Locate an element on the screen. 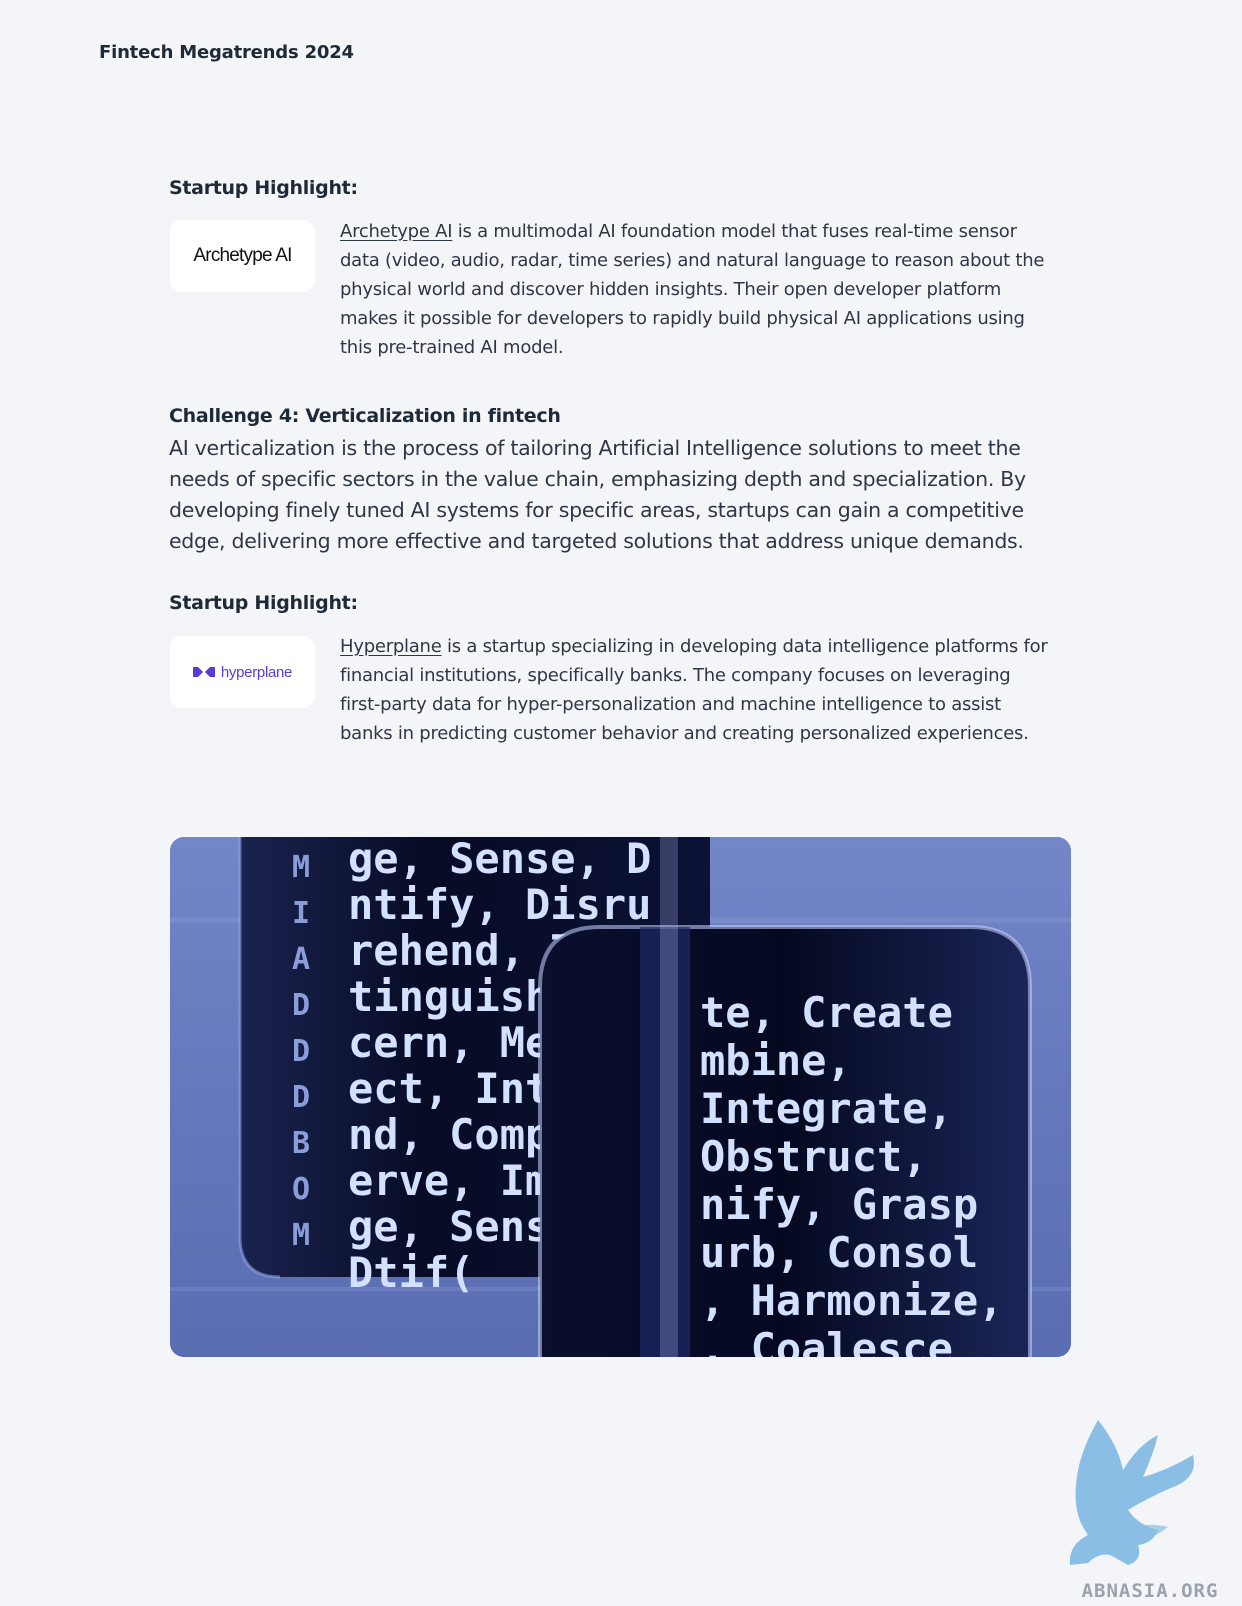  griffin-logo-icon: ABNASIA.ORG is located at coordinates (1144, 1511).